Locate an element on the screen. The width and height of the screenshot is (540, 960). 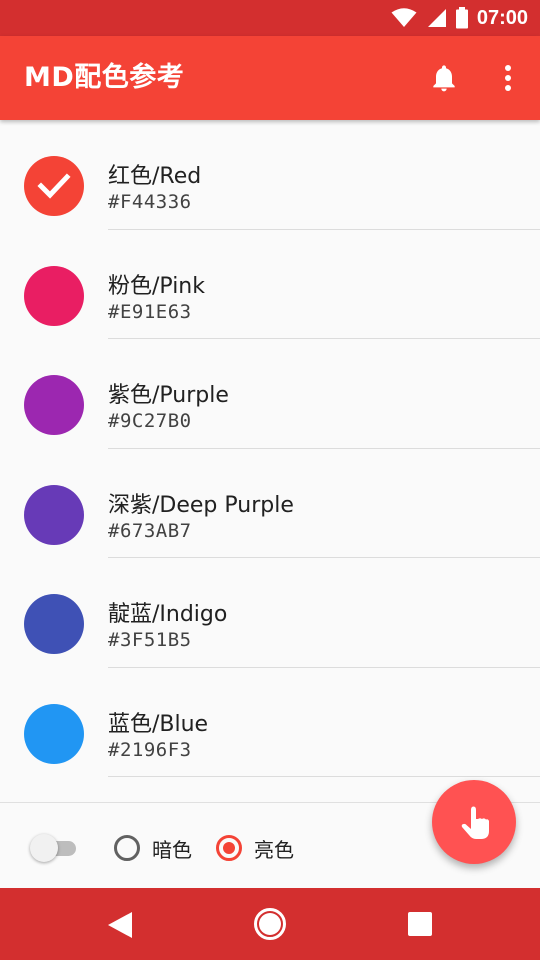
radio-dark: 暗色 is located at coordinates (153, 848).